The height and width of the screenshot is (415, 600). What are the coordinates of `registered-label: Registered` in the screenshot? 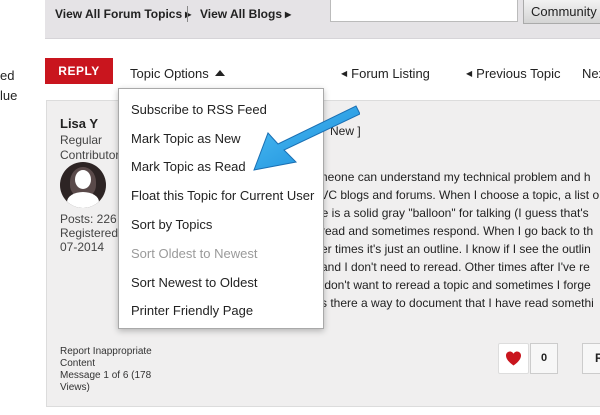 It's located at (89, 233).